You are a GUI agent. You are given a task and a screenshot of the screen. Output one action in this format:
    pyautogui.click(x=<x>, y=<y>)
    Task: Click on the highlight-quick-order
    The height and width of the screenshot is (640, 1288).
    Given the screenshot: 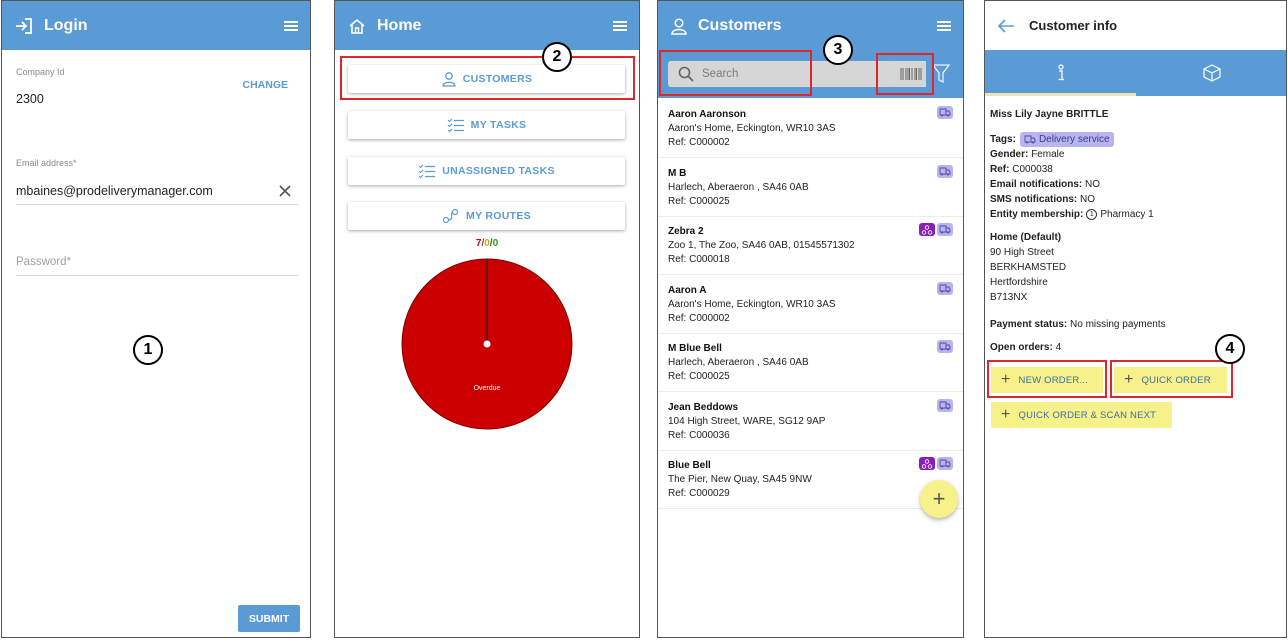 What is the action you would take?
    pyautogui.click(x=1171, y=379)
    